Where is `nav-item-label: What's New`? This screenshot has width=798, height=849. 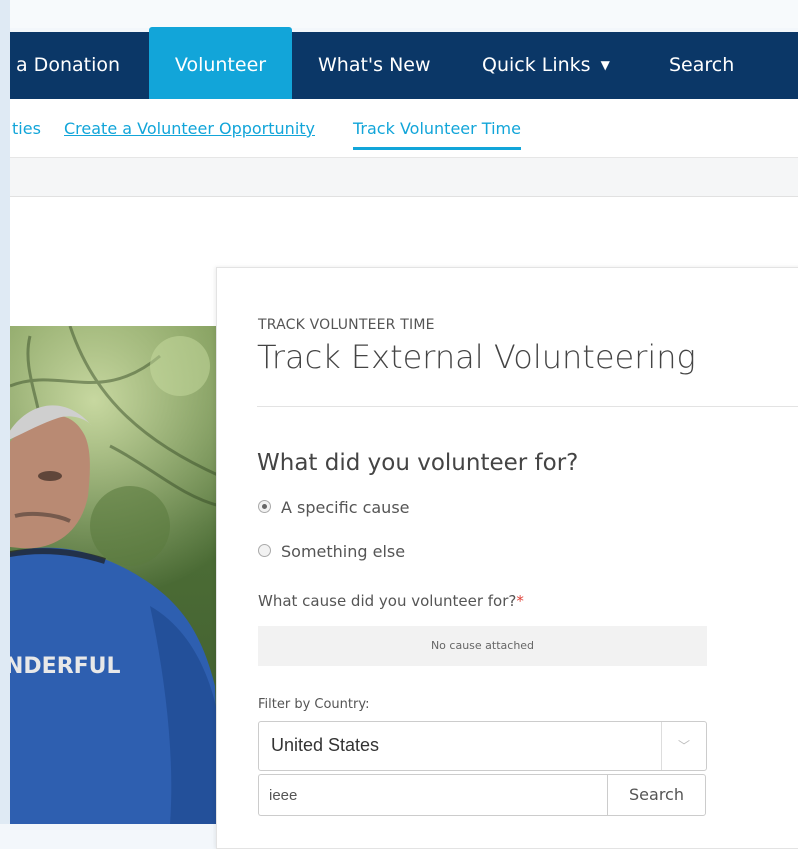
nav-item-label: What's New is located at coordinates (374, 65).